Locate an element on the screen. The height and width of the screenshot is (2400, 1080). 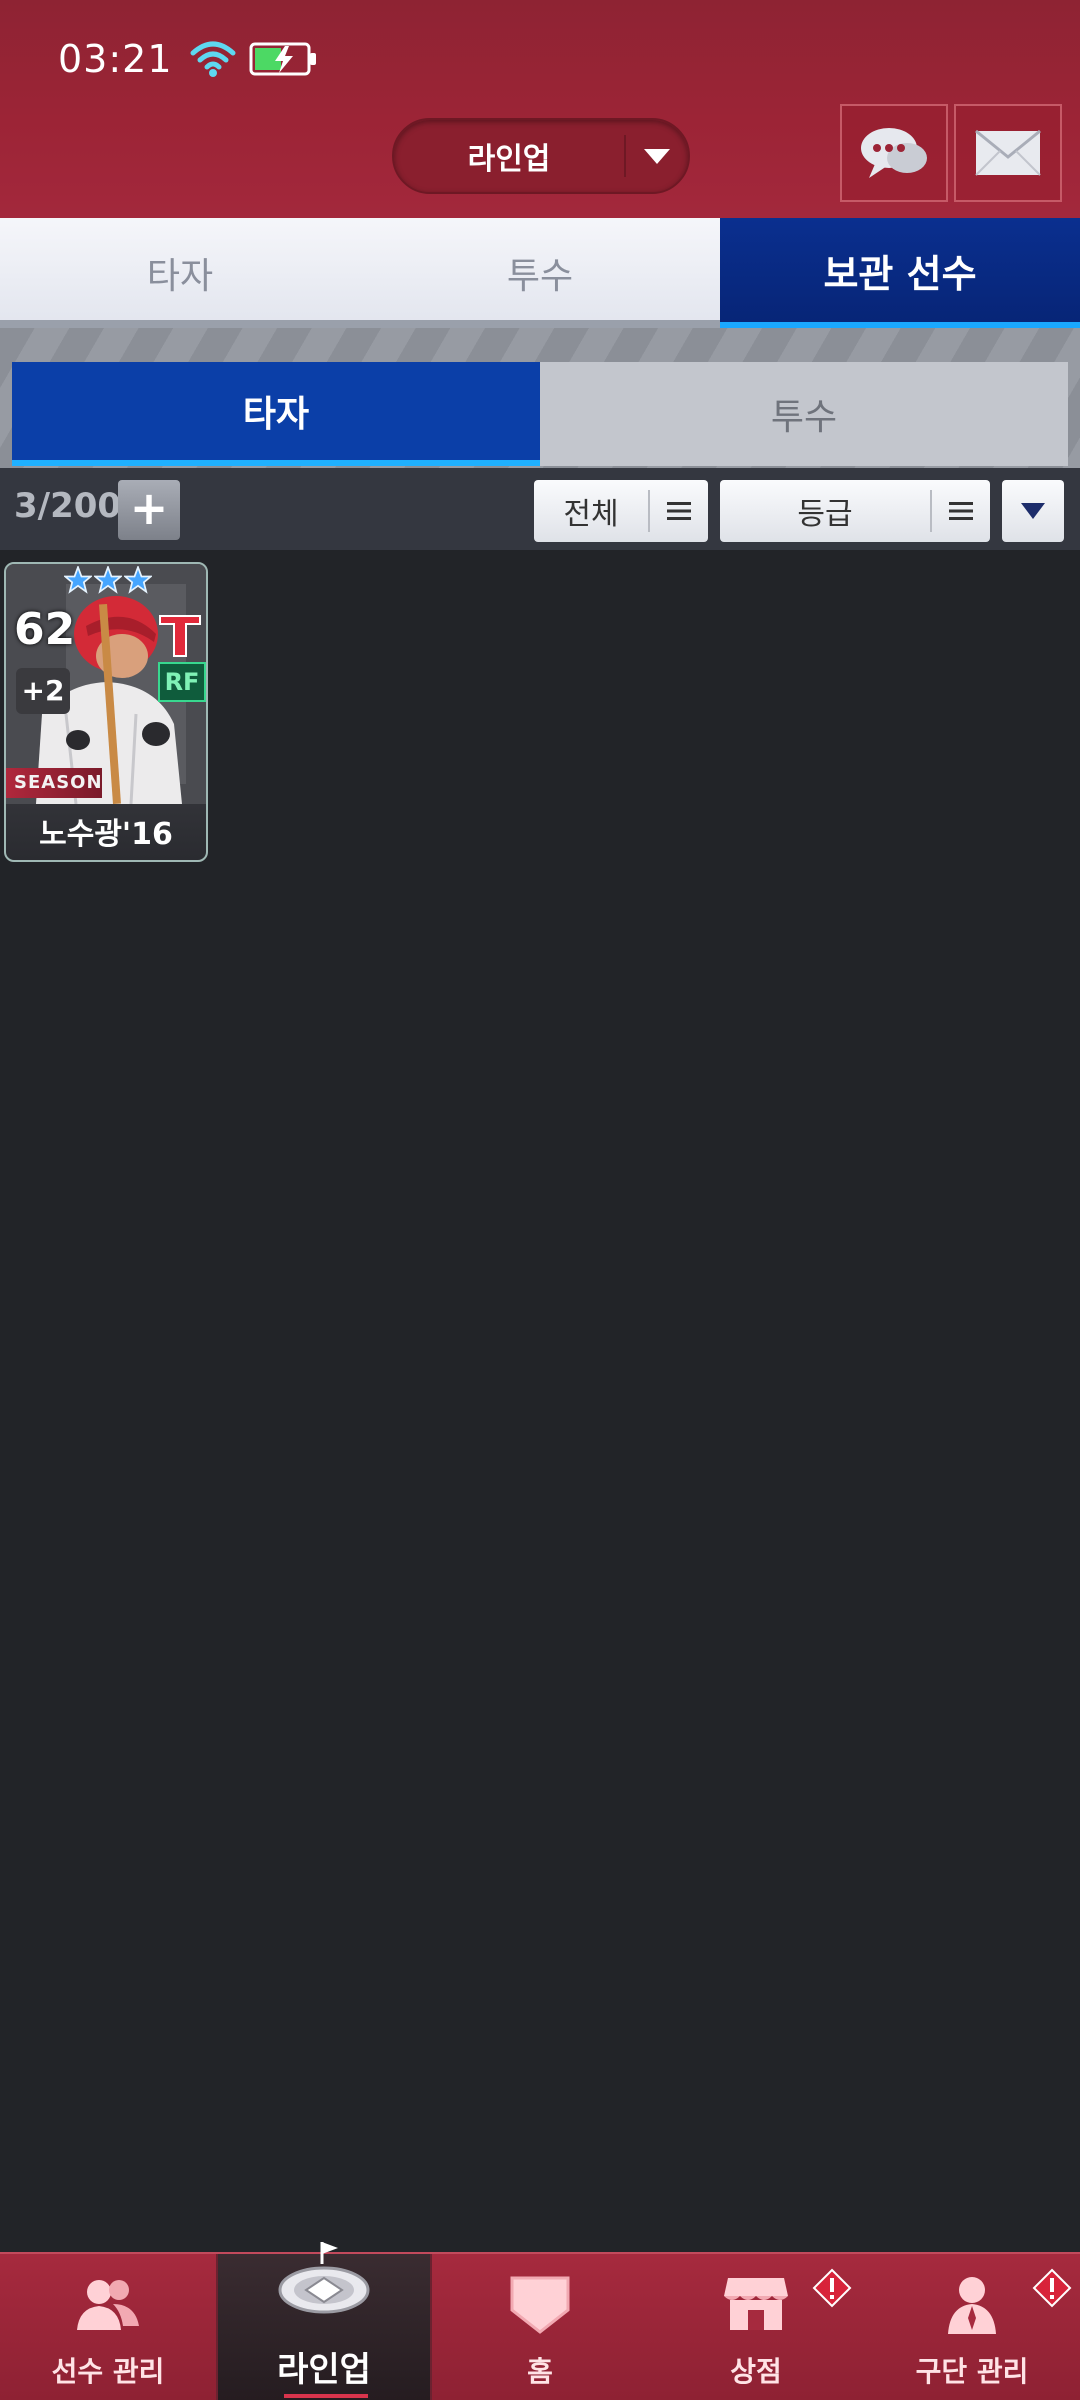
card-season-label: SEASON is located at coordinates (54, 783).